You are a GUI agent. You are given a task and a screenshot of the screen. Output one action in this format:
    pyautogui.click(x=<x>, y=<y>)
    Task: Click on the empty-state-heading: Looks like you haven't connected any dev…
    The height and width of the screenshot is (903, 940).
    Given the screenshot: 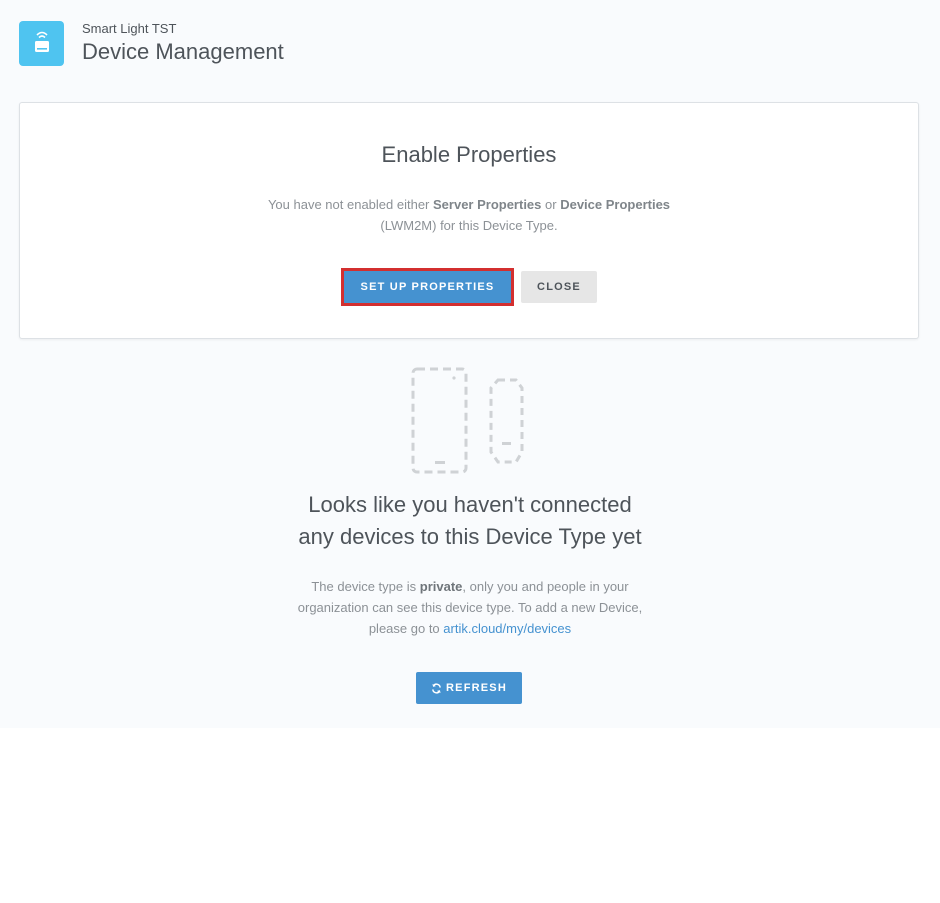 What is the action you would take?
    pyautogui.click(x=470, y=521)
    